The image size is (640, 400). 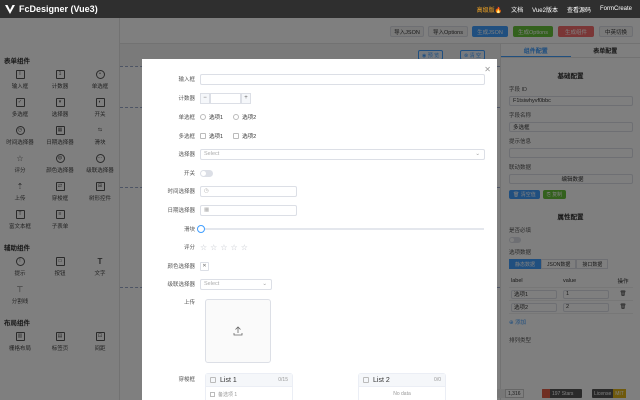 I want to click on form-row-counter: 计数器 − +, so click(x=319, y=98).